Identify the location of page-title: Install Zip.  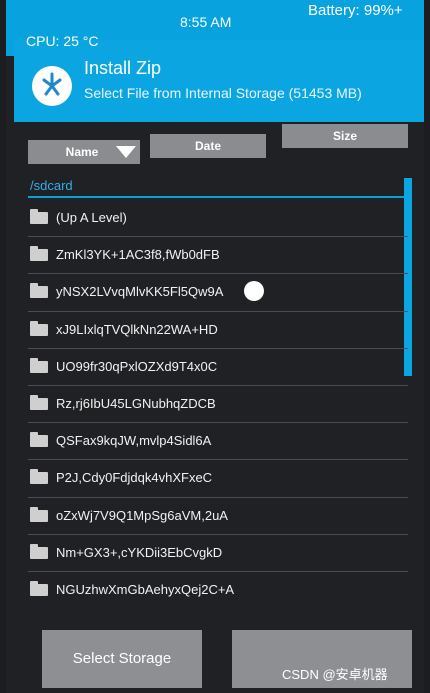
(123, 68).